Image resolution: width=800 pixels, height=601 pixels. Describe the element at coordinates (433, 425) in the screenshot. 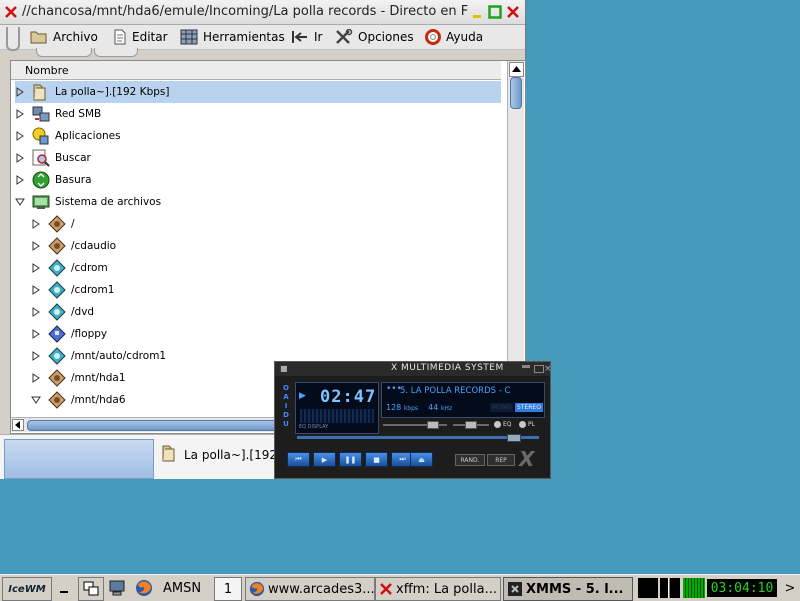

I see `volume-knob` at that location.